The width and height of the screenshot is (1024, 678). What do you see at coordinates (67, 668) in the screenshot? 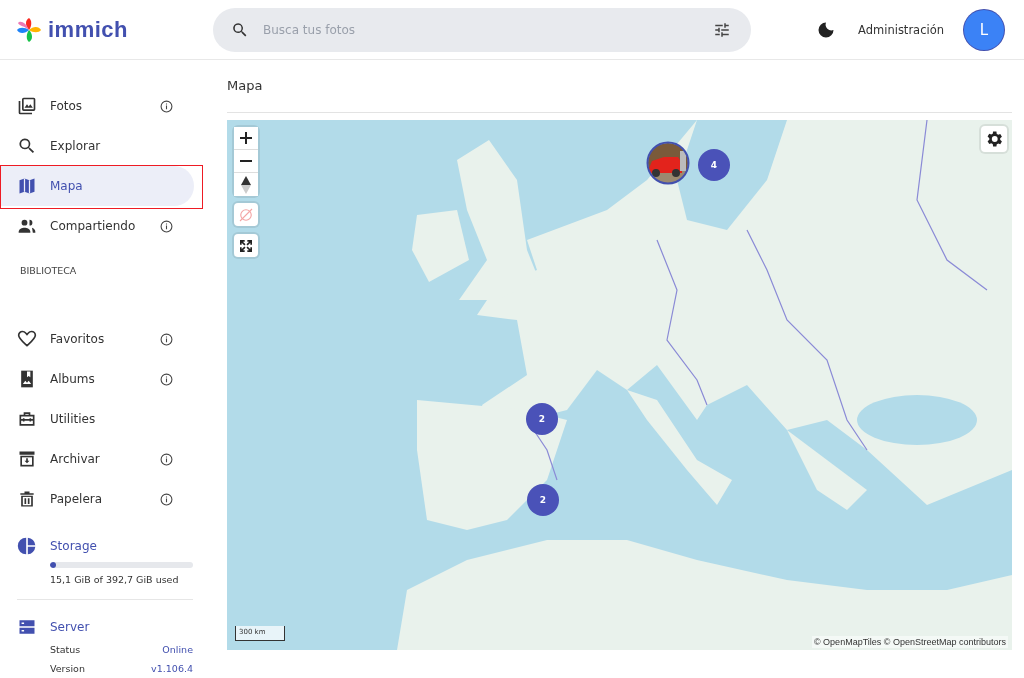
I see `info-label: Version` at bounding box center [67, 668].